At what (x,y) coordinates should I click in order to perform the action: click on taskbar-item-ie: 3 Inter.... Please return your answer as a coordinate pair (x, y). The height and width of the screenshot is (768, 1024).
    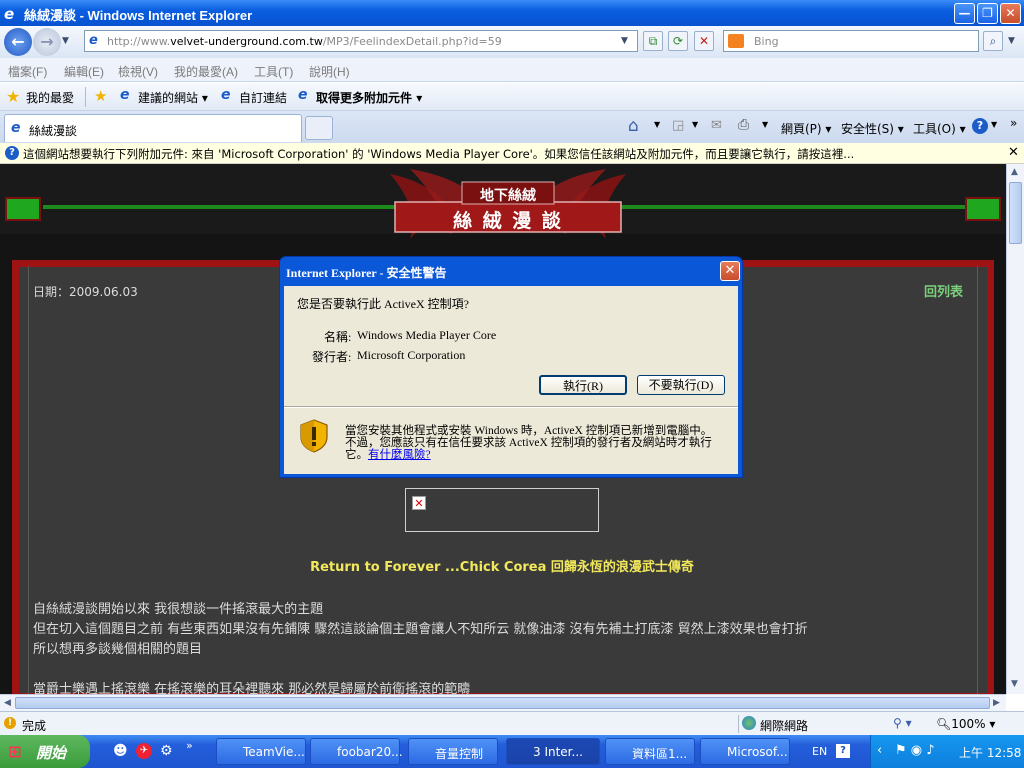
    Looking at the image, I should click on (553, 751).